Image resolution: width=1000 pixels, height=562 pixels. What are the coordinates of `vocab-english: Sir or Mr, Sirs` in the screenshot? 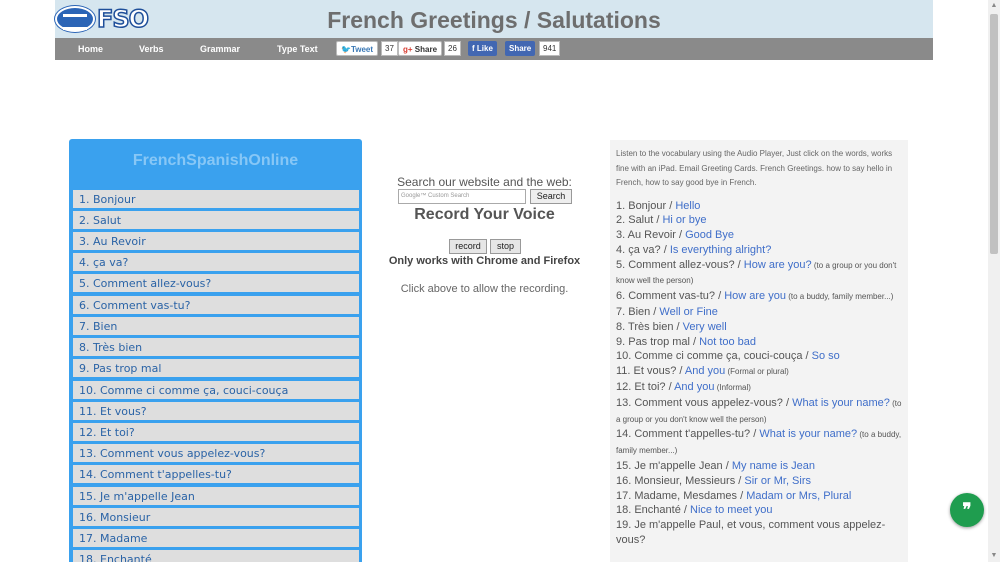 It's located at (777, 481).